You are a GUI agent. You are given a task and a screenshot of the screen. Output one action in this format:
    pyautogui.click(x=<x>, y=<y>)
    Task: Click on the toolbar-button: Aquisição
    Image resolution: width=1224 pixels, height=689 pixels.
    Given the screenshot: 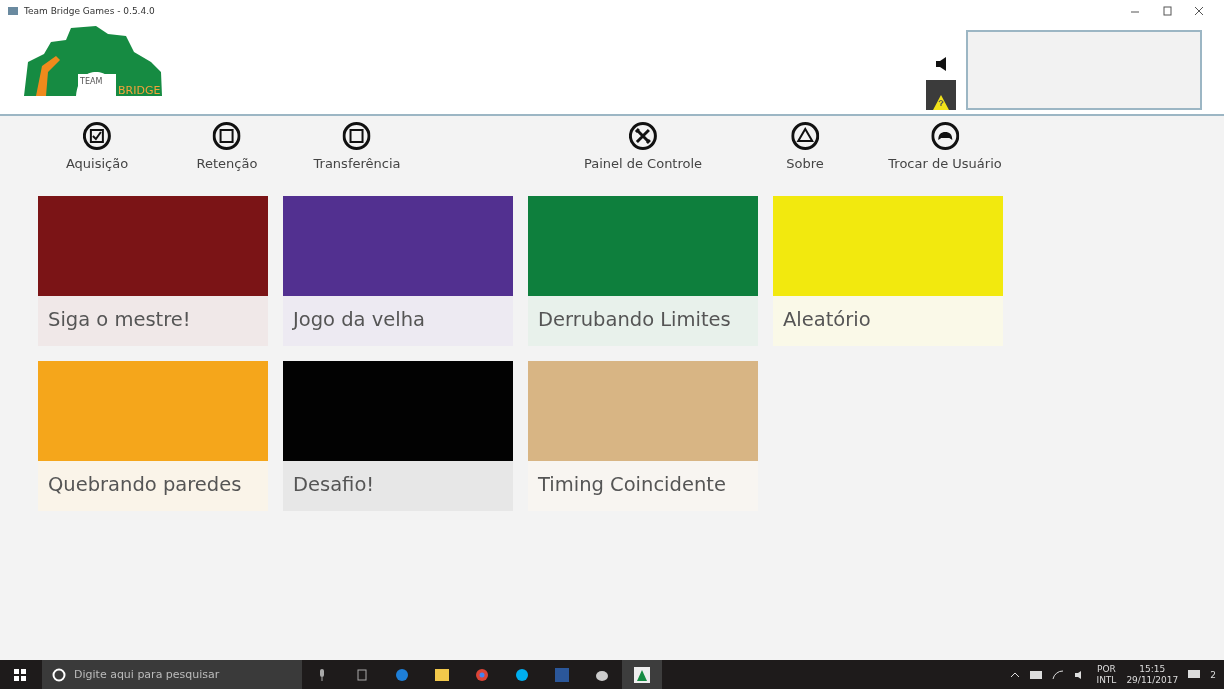 What is the action you would take?
    pyautogui.click(x=97, y=146)
    